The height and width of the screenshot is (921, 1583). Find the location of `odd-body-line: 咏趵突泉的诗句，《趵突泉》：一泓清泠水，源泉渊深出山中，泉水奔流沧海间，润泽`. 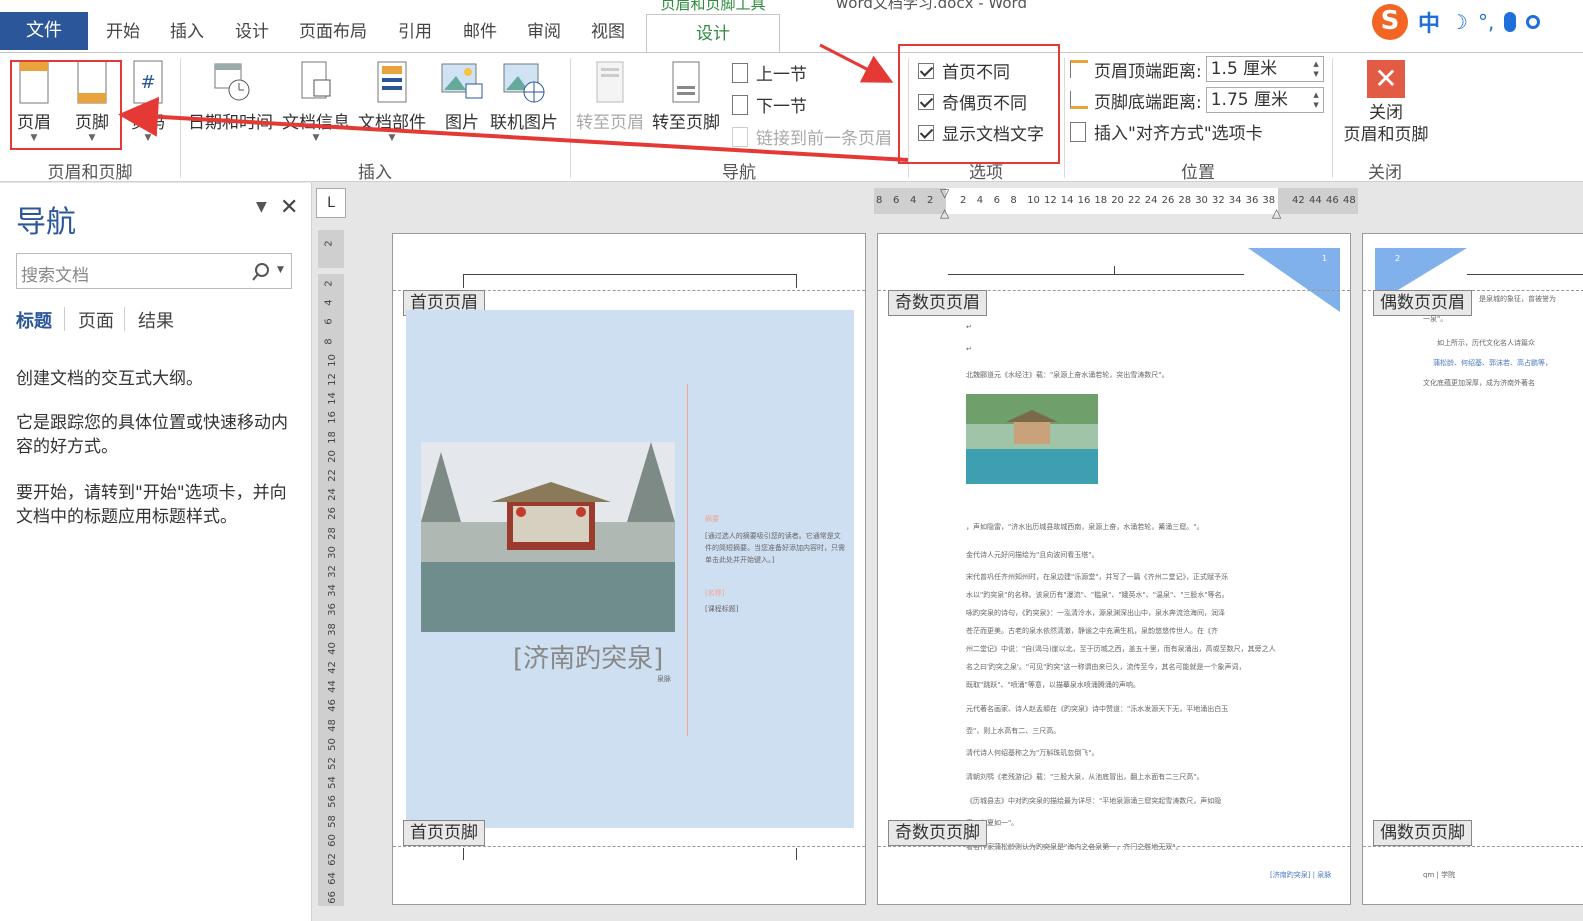

odd-body-line: 咏趵突泉的诗句，《趵突泉》：一泓清泠水，源泉渊深出山中，泉水奔流沧海间，润泽 is located at coordinates (1146, 613).